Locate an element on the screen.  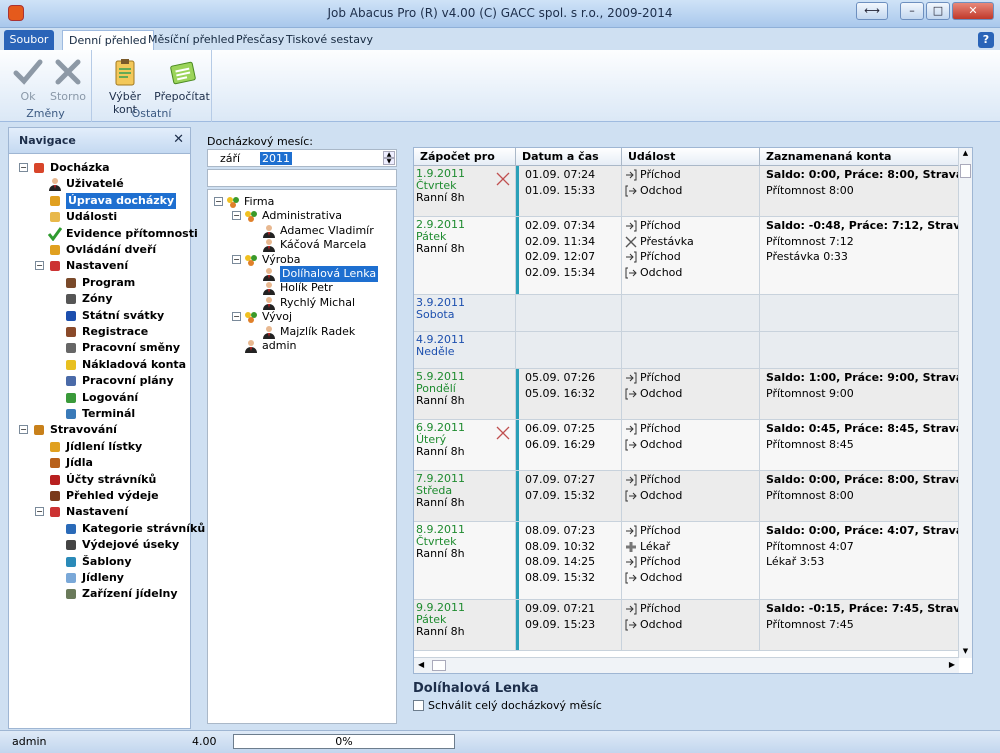
calculator-icon is located at coordinates (183, 73).